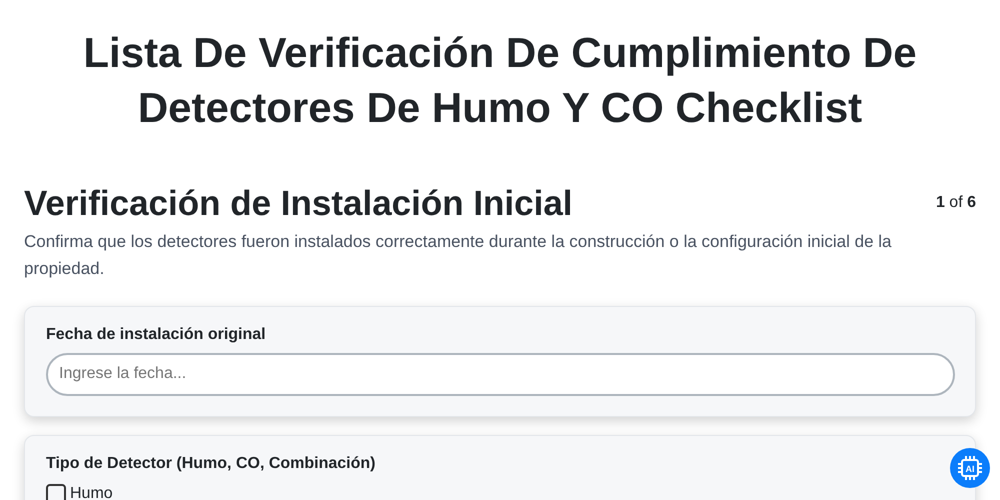 The image size is (1000, 500). Describe the element at coordinates (970, 468) in the screenshot. I see `ai-button: AI` at that location.